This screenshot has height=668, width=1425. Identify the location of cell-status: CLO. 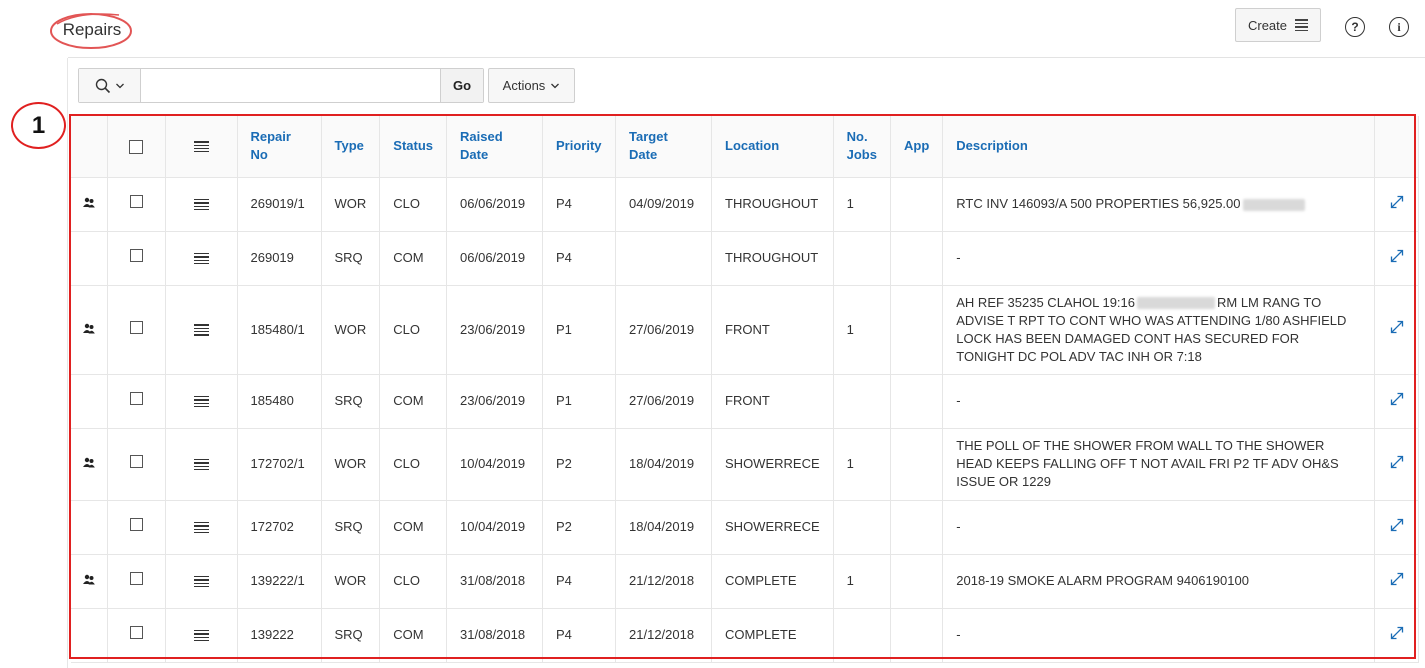
(413, 464).